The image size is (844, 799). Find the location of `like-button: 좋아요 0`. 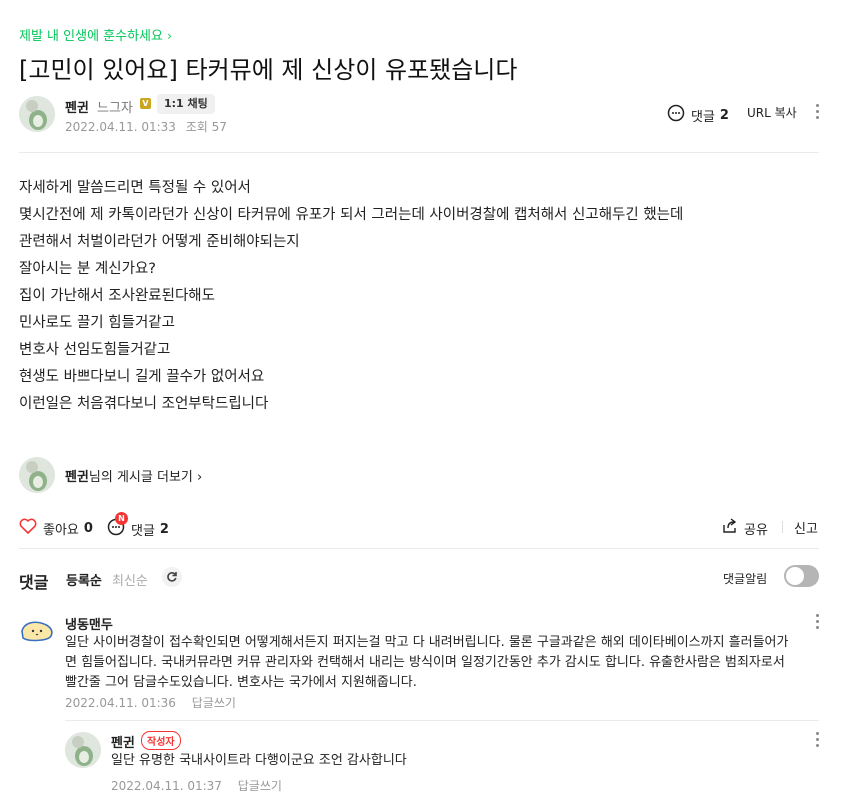

like-button: 좋아요 0 is located at coordinates (56, 528).